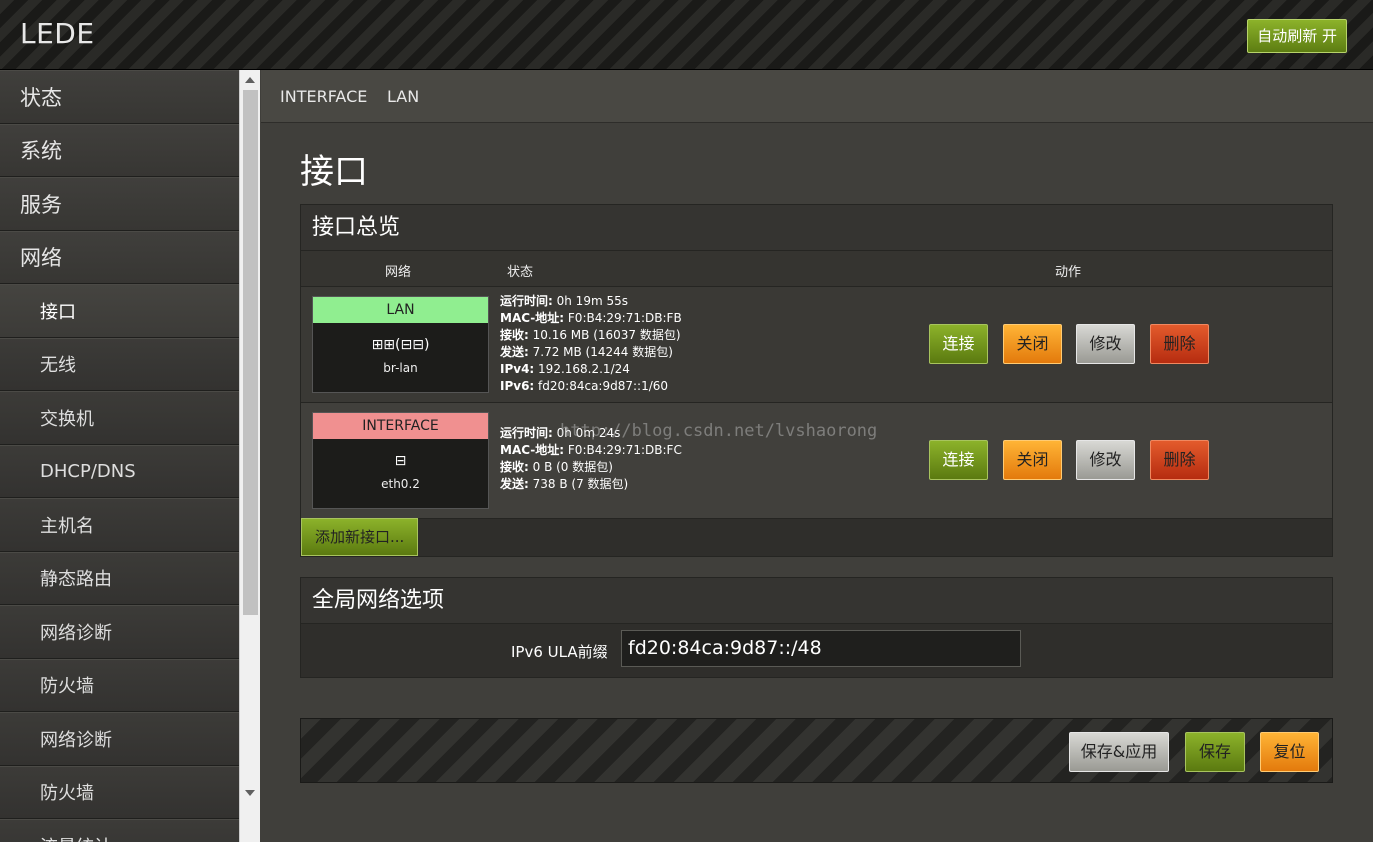 The width and height of the screenshot is (1373, 842). Describe the element at coordinates (570, 467) in the screenshot. I see `status-value: 0 B (0 数据包)` at that location.